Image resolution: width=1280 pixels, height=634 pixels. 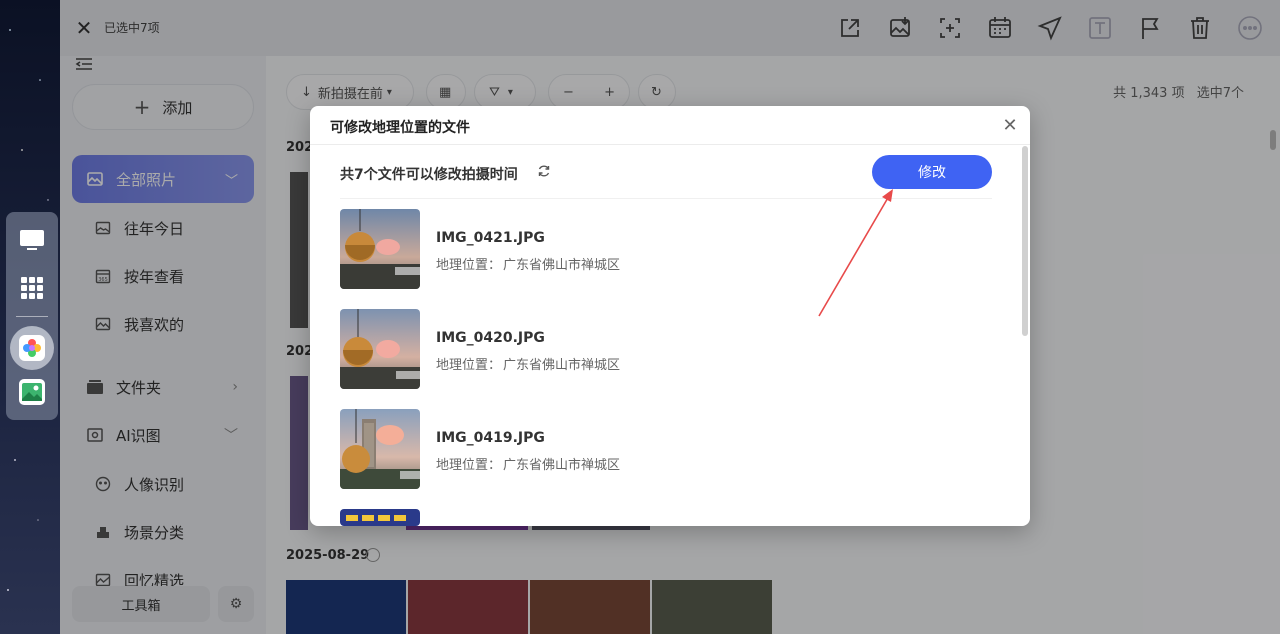 I want to click on desktop-icon, so click(x=32, y=240).